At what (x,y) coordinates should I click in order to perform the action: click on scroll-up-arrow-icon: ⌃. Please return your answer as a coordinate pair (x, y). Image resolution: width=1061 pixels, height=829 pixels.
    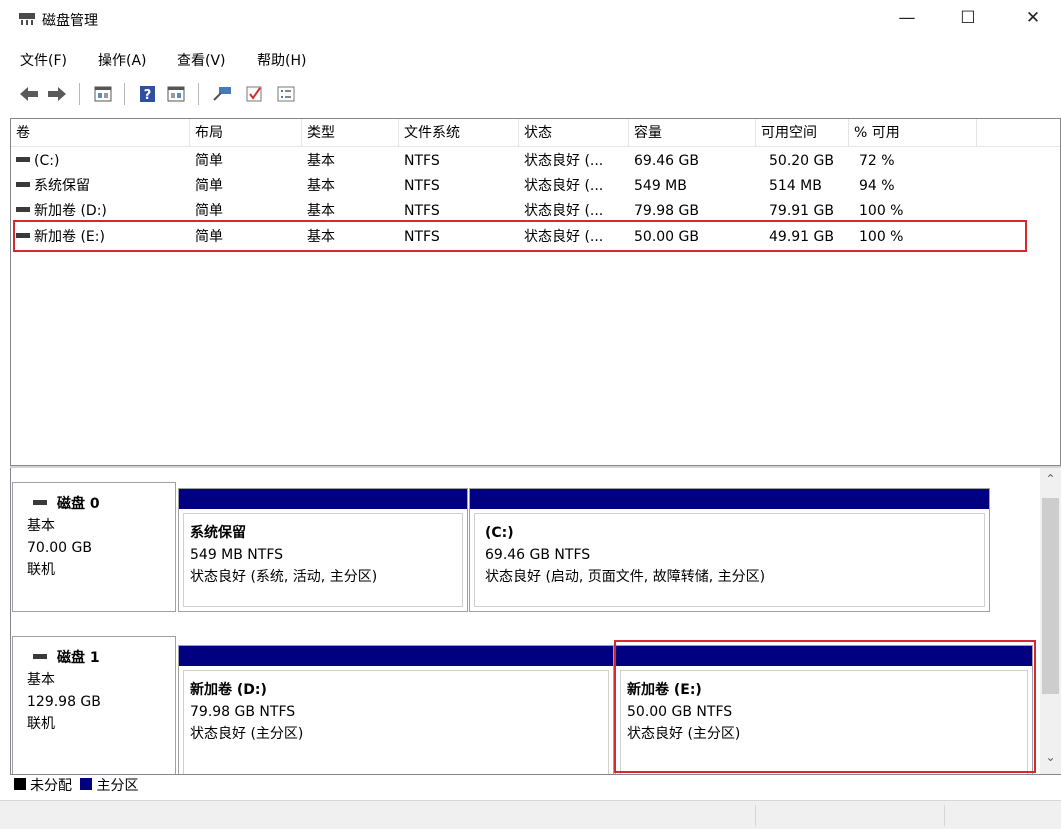
    Looking at the image, I should click on (1050, 482).